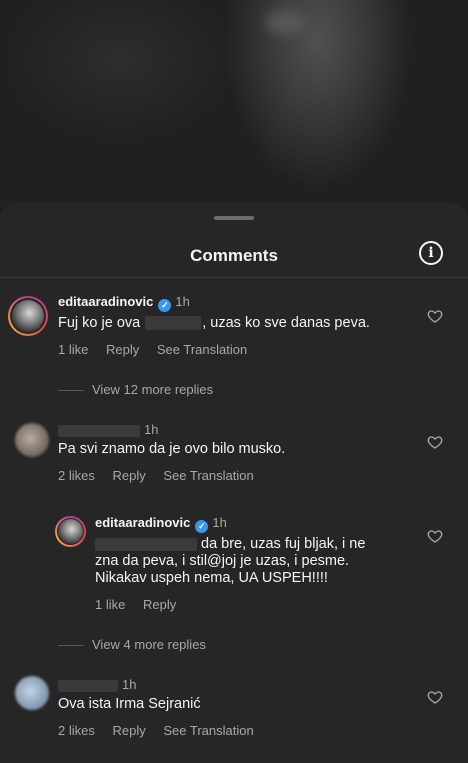 Image resolution: width=468 pixels, height=763 pixels. I want to click on comment-text: Ova ista Irma Sejranić, so click(129, 704).